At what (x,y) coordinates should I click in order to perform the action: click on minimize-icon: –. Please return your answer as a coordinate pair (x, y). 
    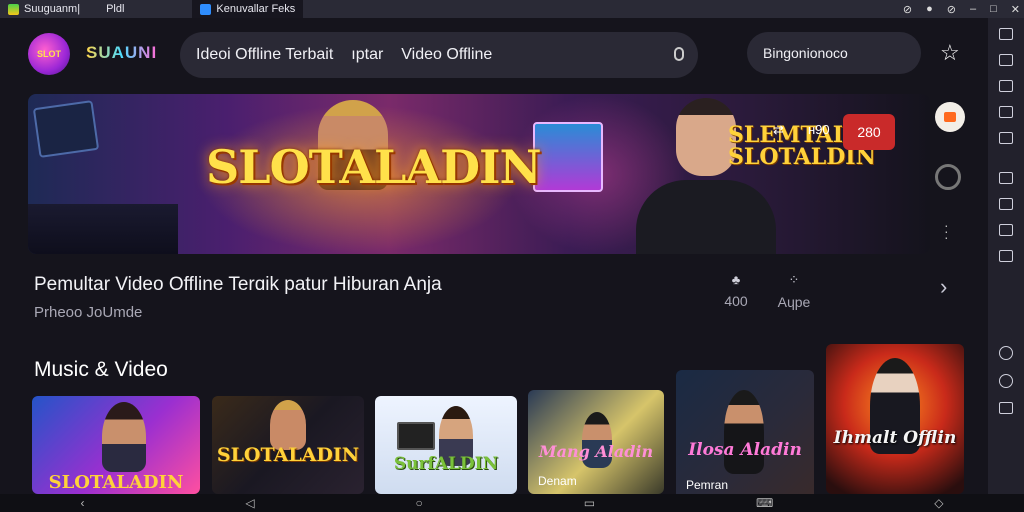
    Looking at the image, I should click on (973, 9).